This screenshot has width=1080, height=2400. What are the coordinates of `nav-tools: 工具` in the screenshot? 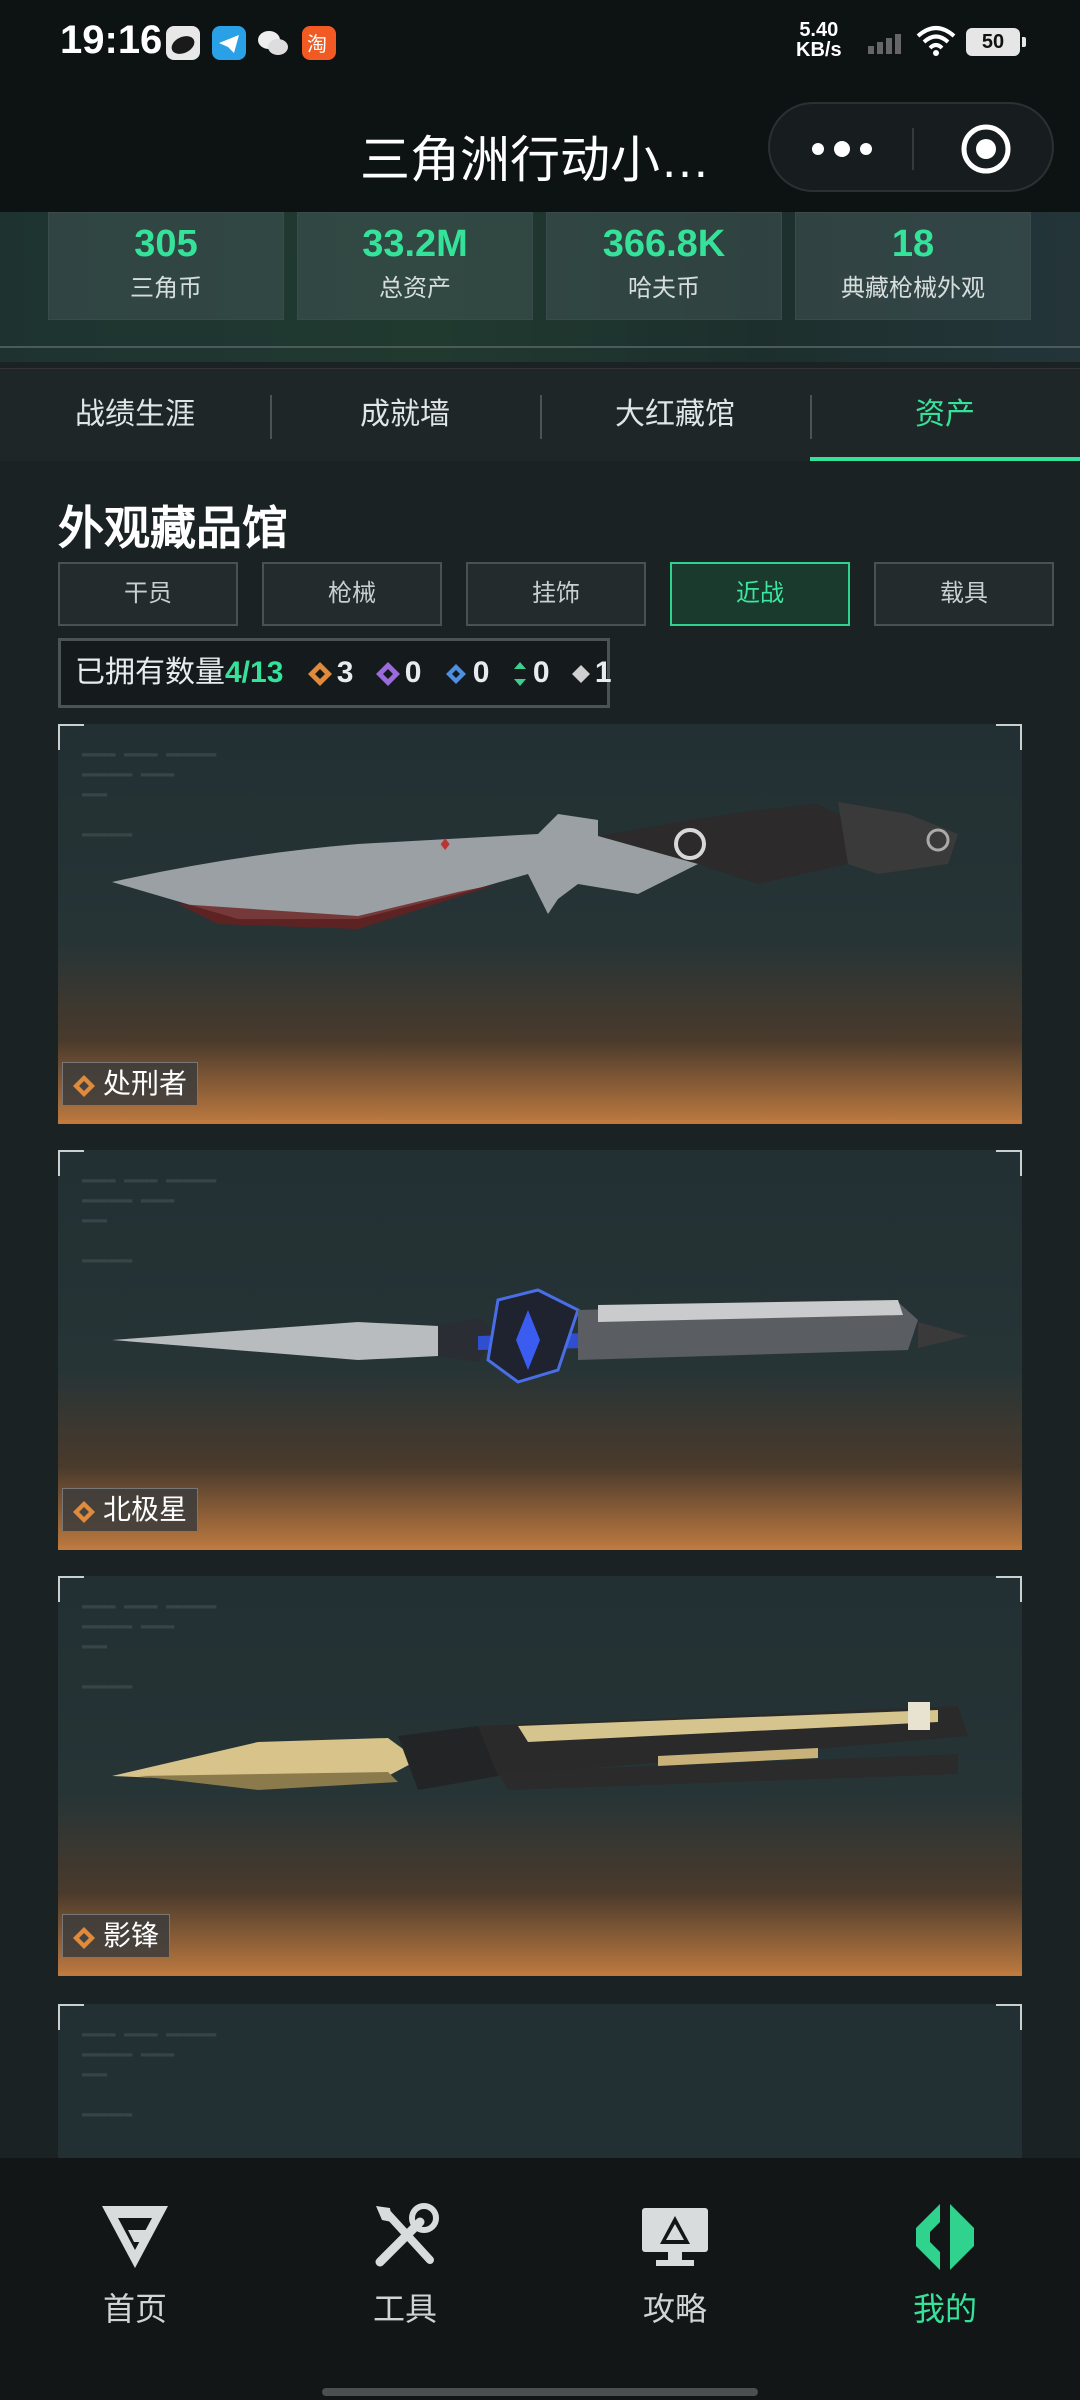 It's located at (405, 2258).